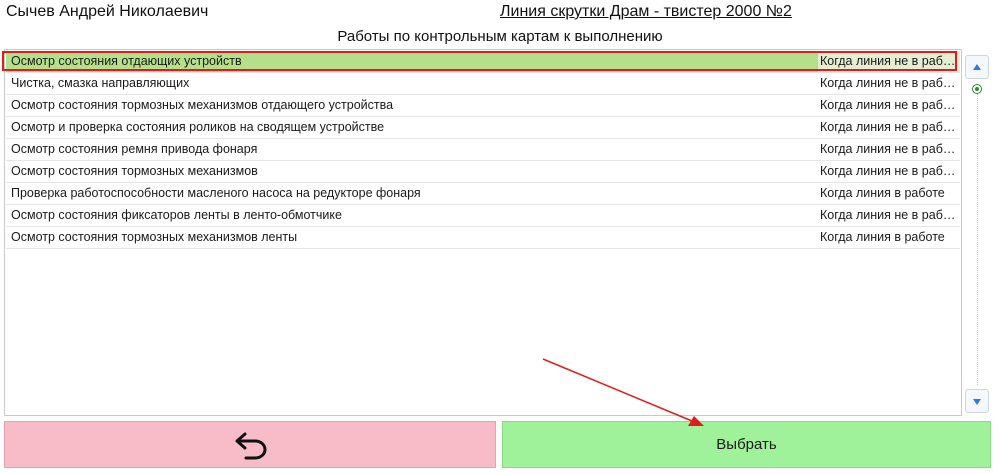 The width and height of the screenshot is (1000, 474). What do you see at coordinates (126, 61) in the screenshot?
I see `task-name: Осмотр состояния отдающих устройств` at bounding box center [126, 61].